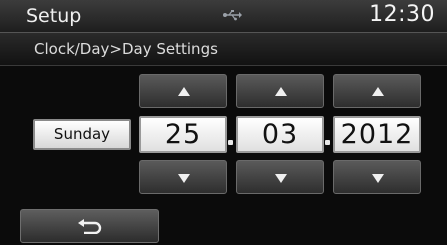 The width and height of the screenshot is (447, 245). I want to click on month-down-button, so click(280, 177).